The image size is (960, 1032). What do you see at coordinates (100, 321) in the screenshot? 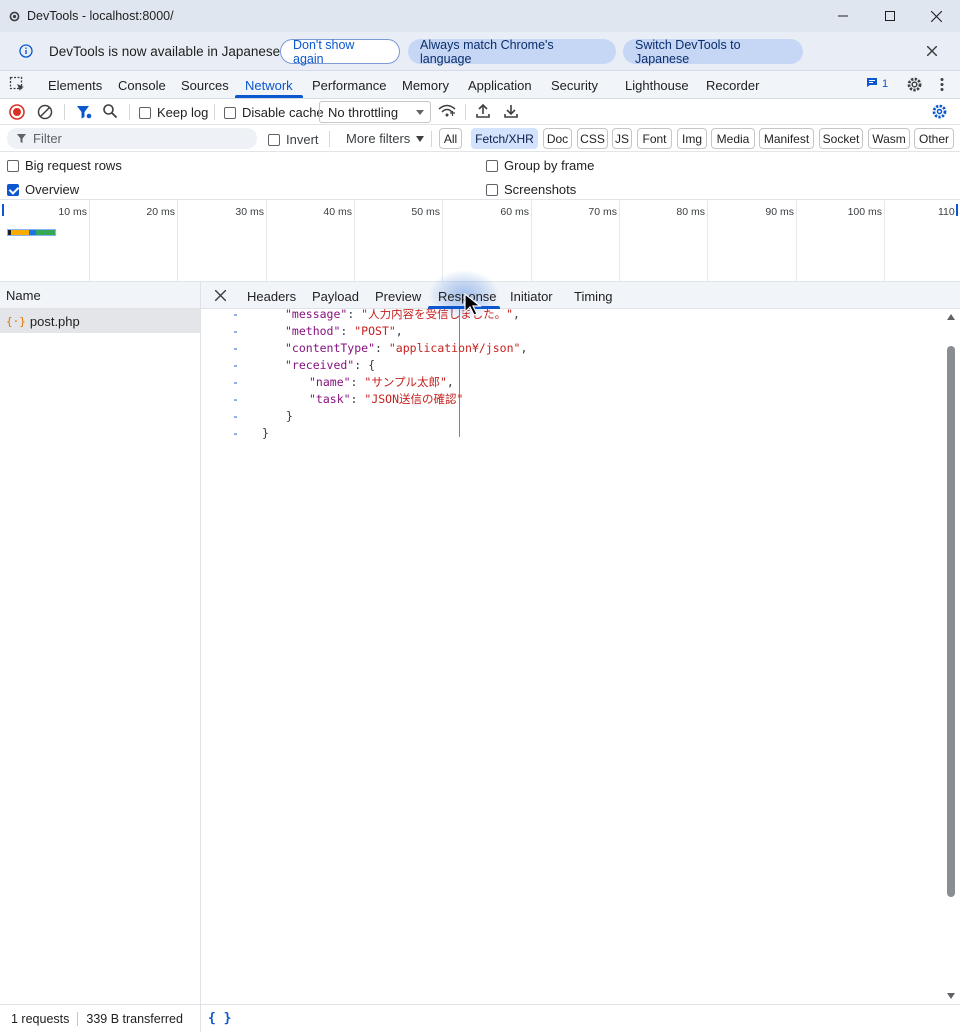
I see `request-row: {·} post.php` at bounding box center [100, 321].